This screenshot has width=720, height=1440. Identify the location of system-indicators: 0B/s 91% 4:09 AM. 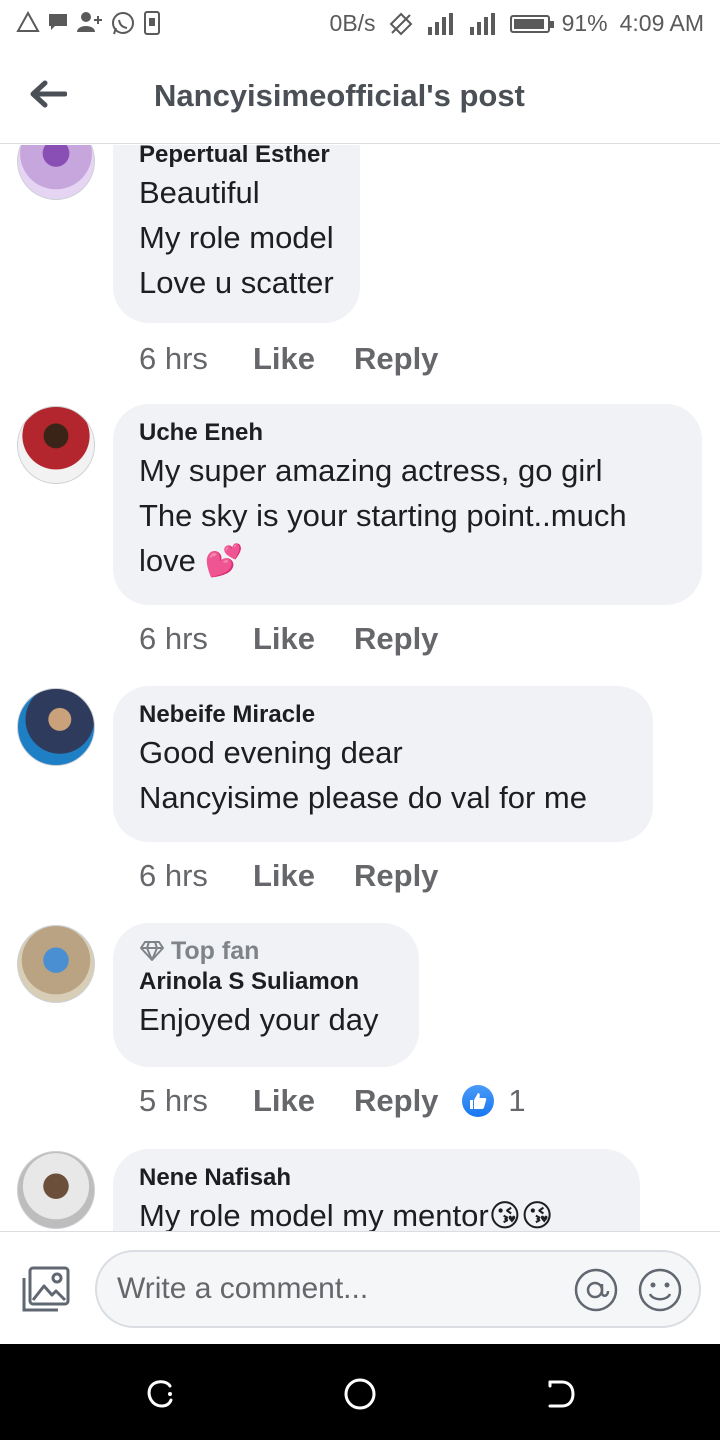
(517, 23).